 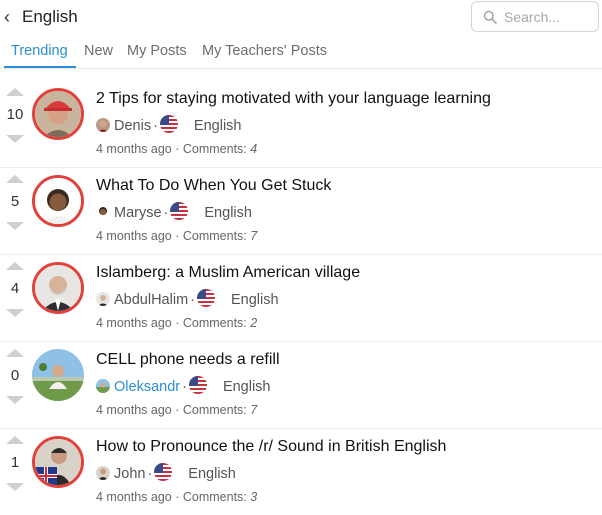 I want to click on post-title: What To Do When You Get Stuck, so click(x=213, y=186).